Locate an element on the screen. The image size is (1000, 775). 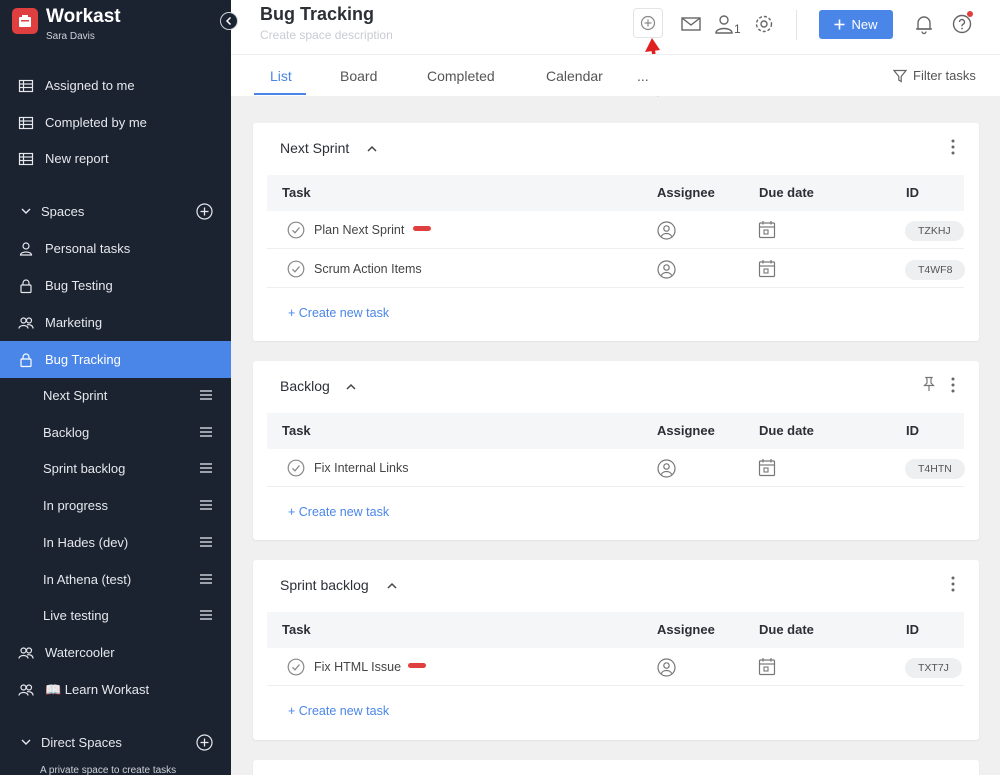
tab-completed: Completed is located at coordinates (461, 76).